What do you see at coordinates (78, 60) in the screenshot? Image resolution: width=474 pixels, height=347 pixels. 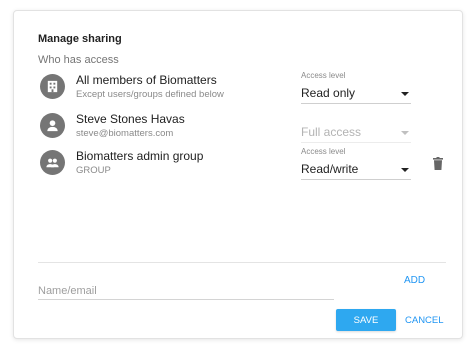 I see `who-has-access-heading: Who has access` at bounding box center [78, 60].